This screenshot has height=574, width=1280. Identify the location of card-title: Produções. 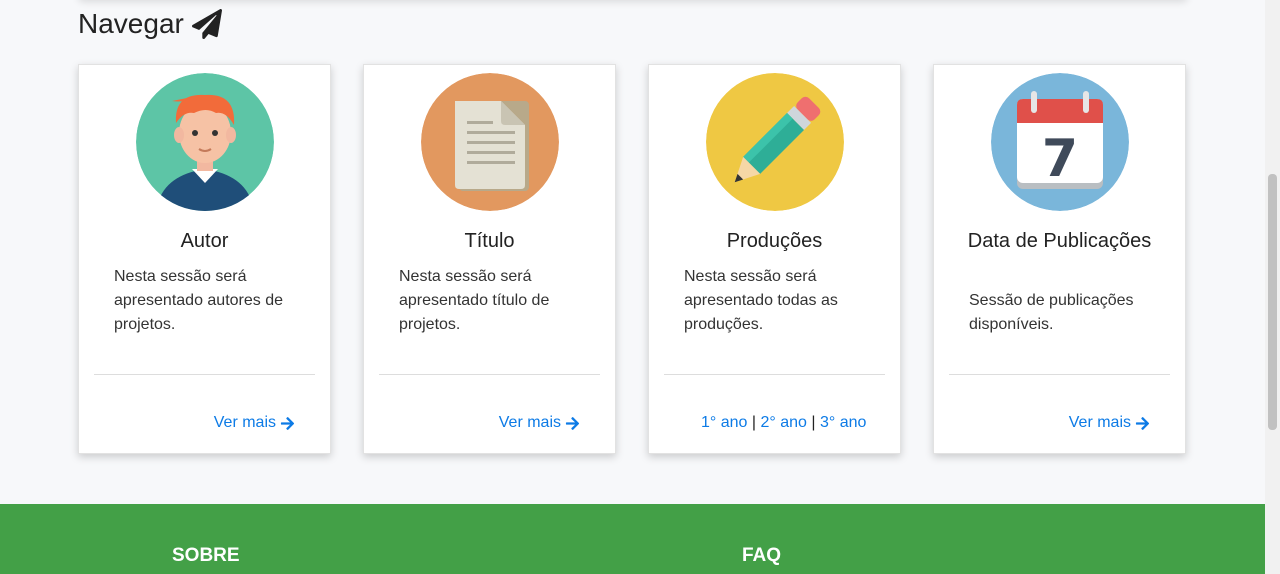
(774, 241).